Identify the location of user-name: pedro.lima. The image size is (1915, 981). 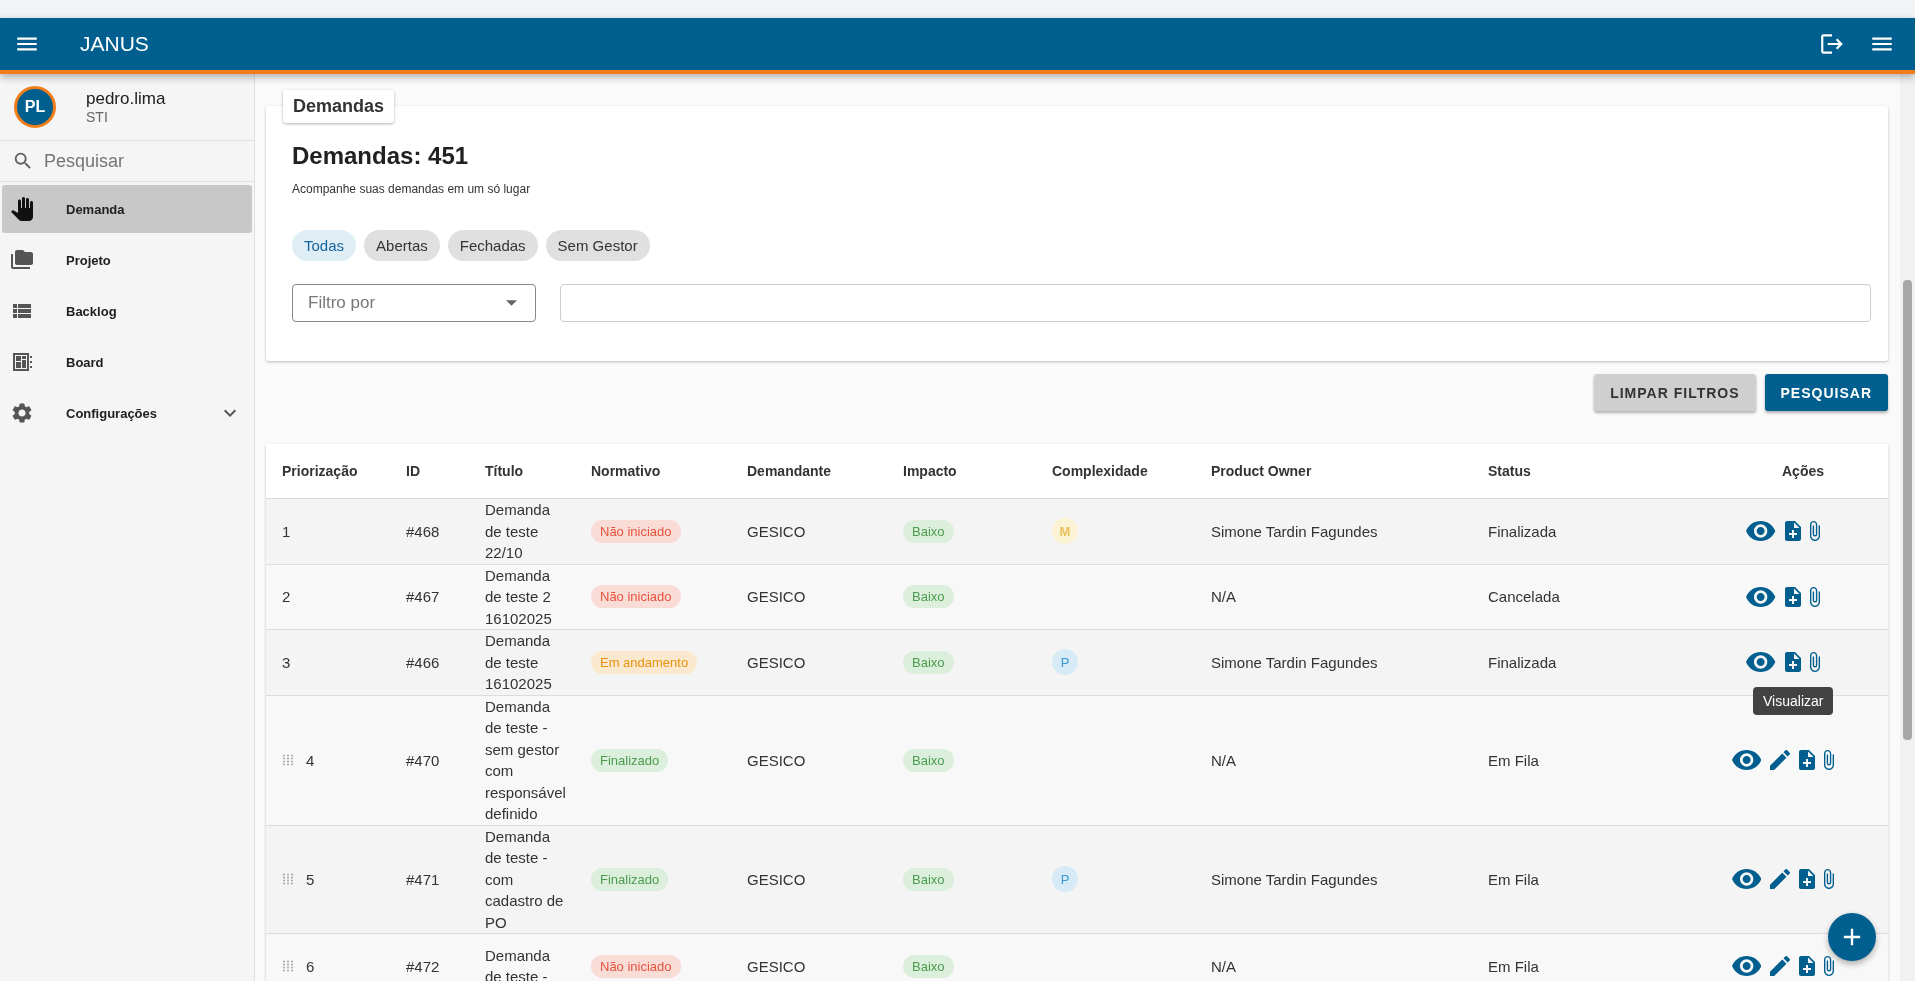
(126, 99).